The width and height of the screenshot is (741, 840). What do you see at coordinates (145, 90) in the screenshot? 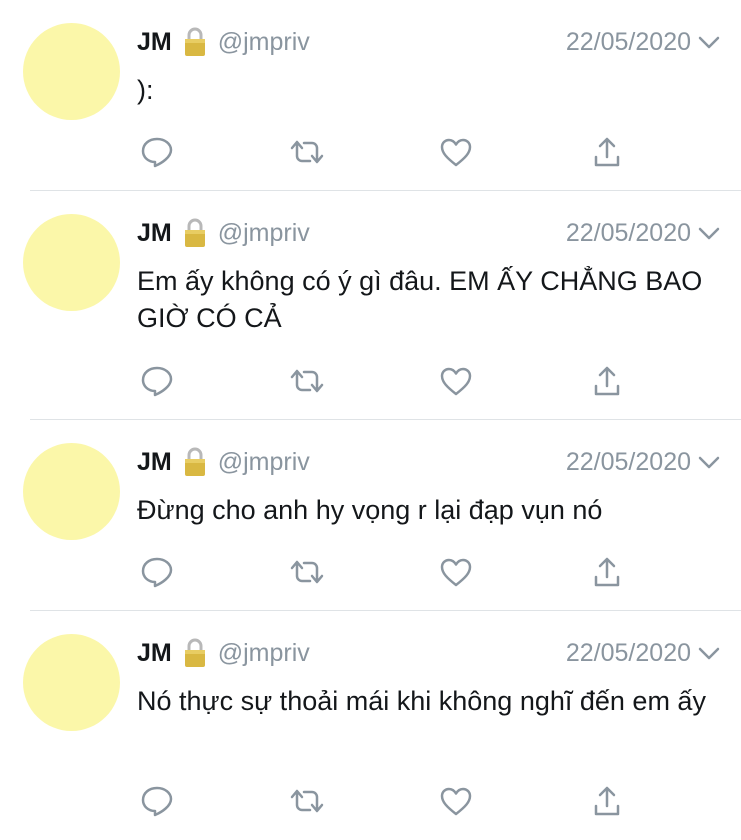
I see `tweet-text: ):` at bounding box center [145, 90].